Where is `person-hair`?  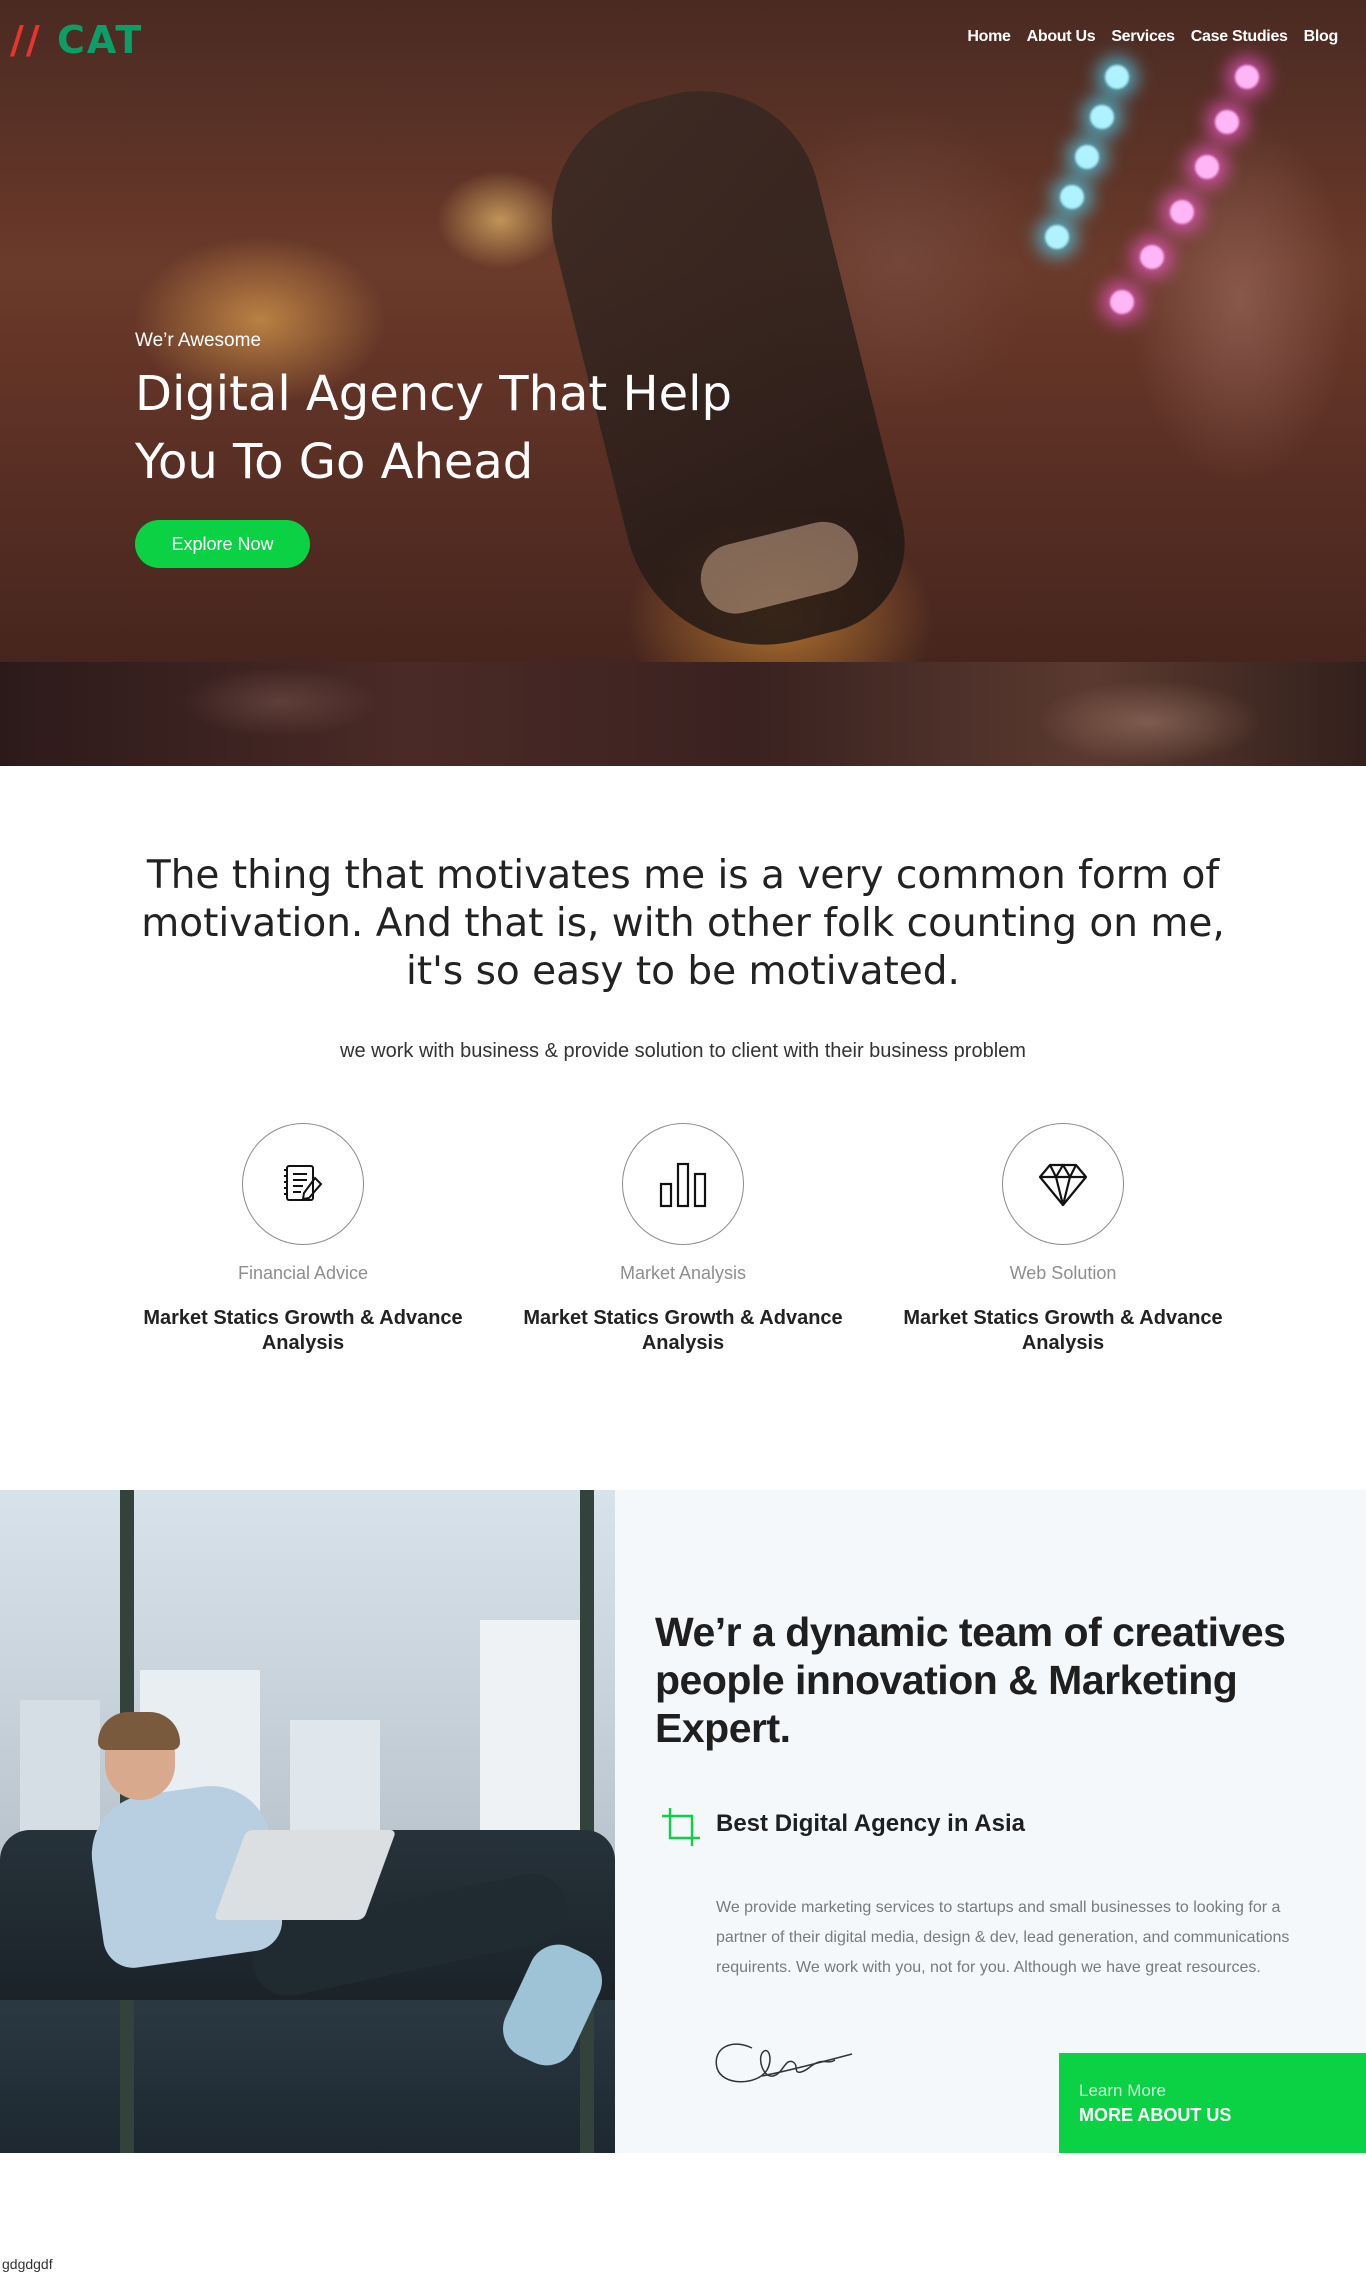
person-hair is located at coordinates (139, 1731).